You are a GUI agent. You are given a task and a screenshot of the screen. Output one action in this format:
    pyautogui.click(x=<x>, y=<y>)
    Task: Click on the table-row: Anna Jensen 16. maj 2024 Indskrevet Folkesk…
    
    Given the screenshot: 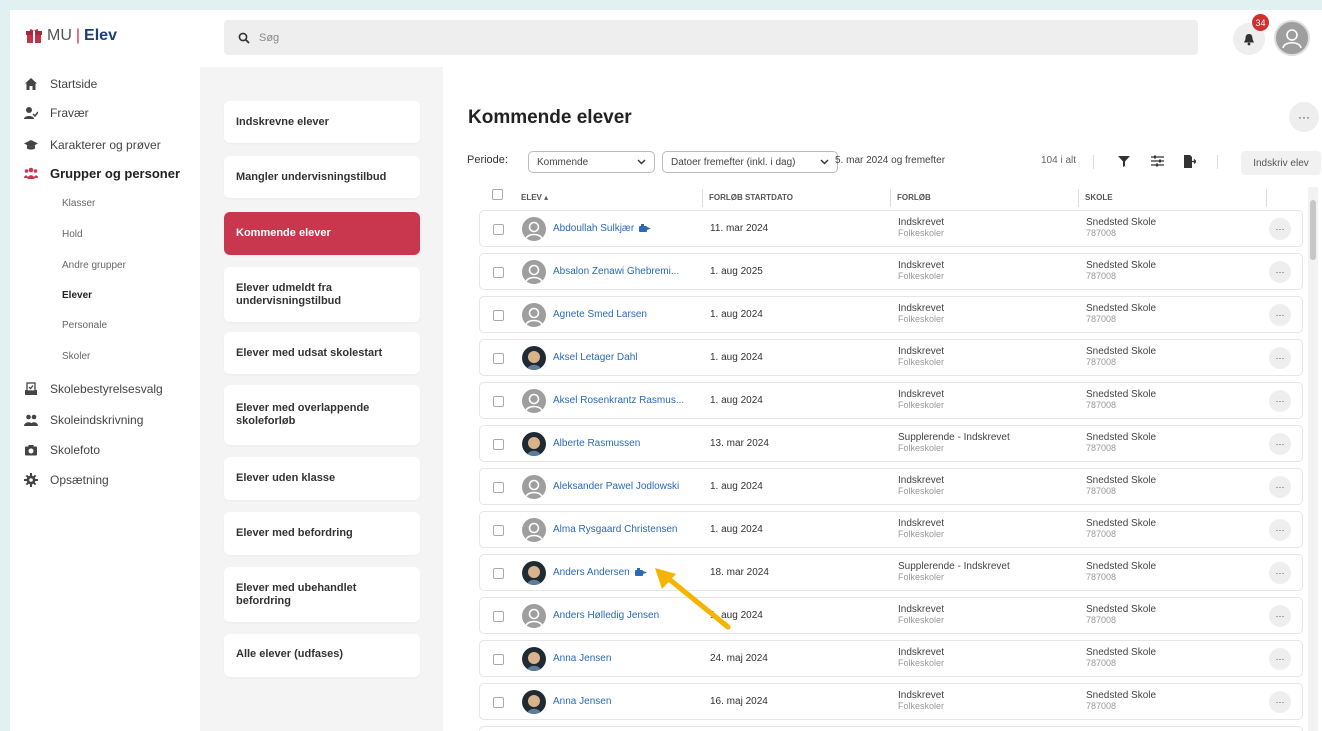 What is the action you would take?
    pyautogui.click(x=891, y=701)
    